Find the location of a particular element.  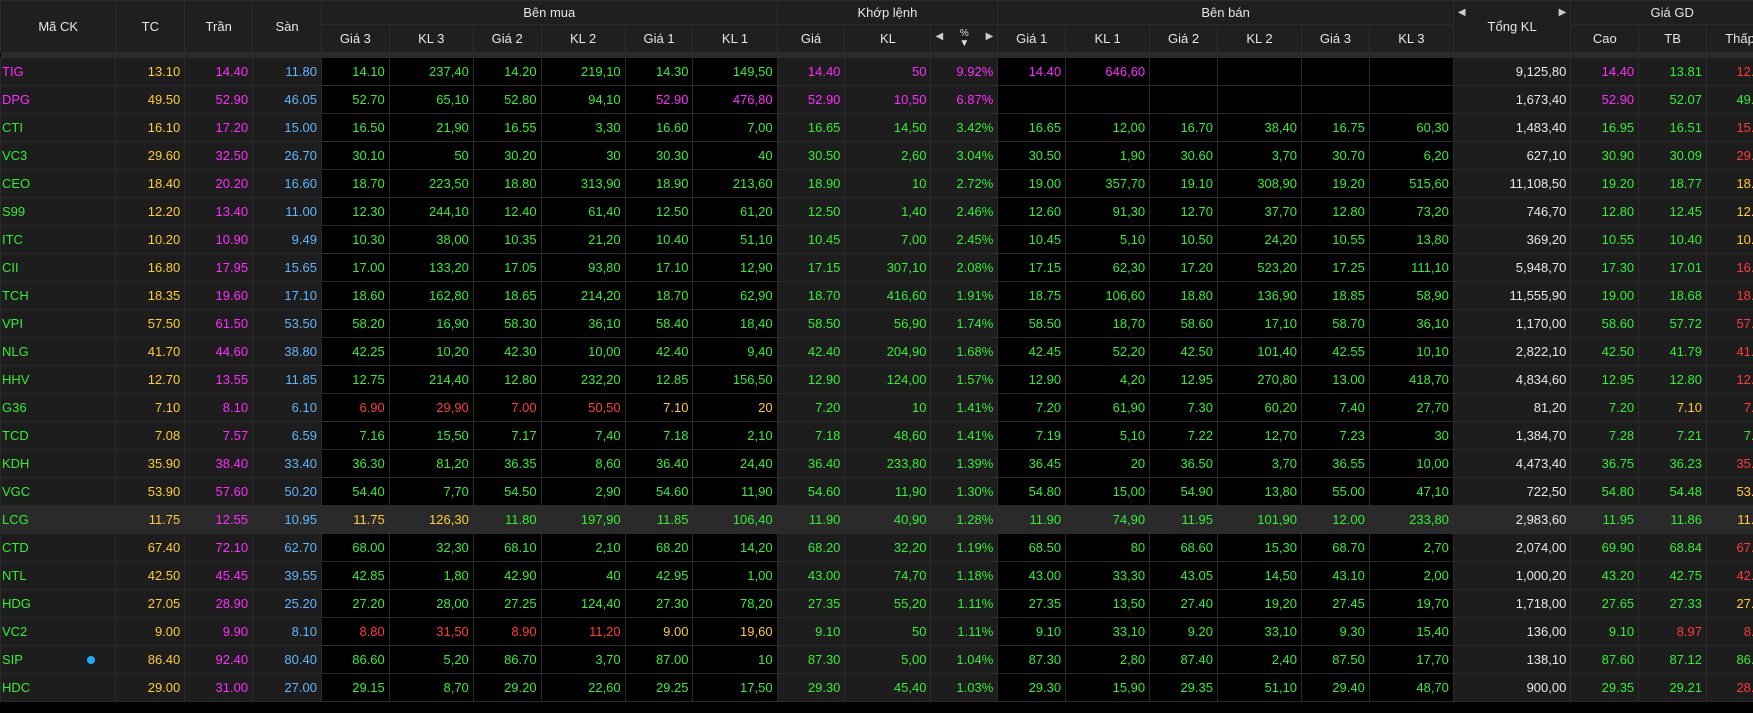

symbol-text: SIP is located at coordinates (12, 659).